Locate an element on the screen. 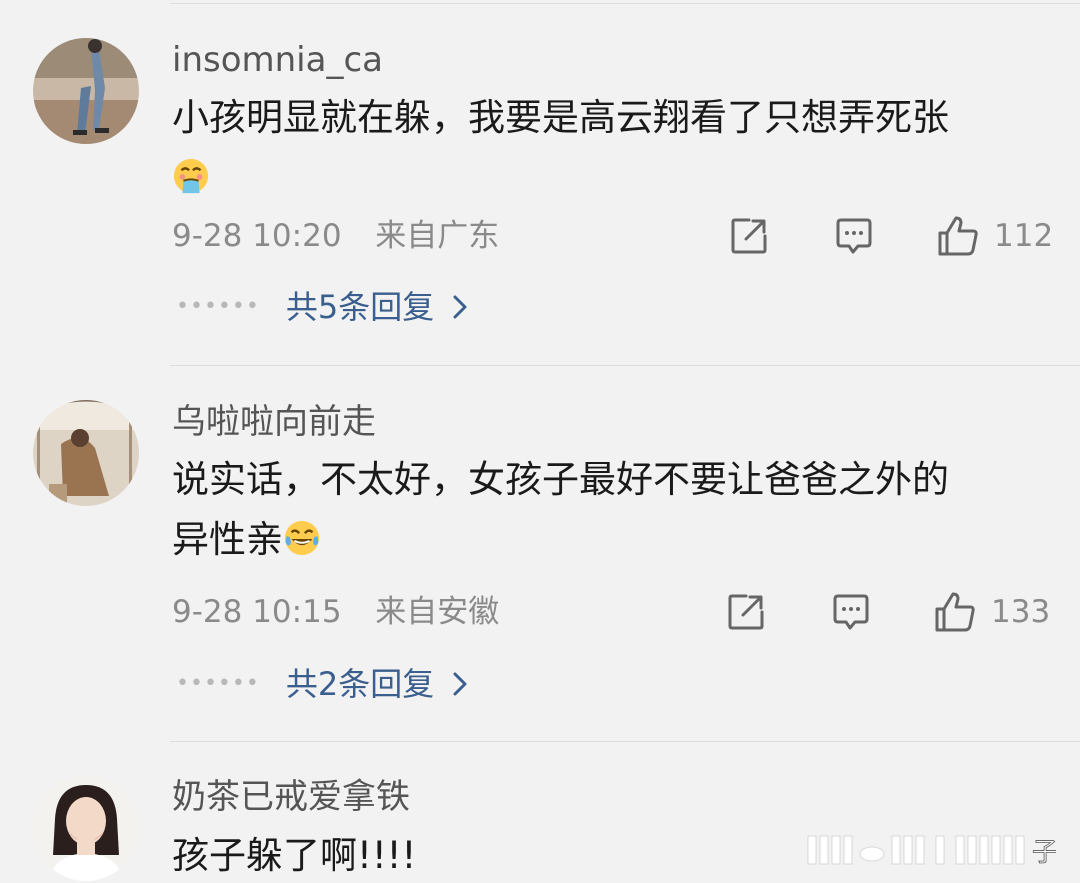 The image size is (1080, 883). comment-text-body: 小孩明显就在躲，我要是高云翔看了只想弄死张 is located at coordinates (560, 117).